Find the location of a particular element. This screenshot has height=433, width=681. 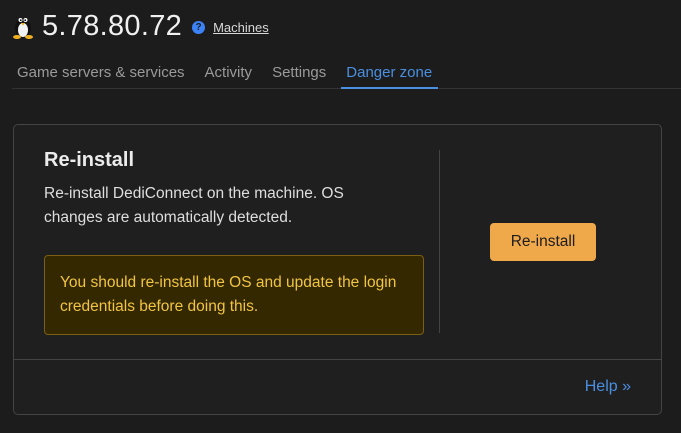

tab-danger-zone: Danger zone is located at coordinates (390, 73).